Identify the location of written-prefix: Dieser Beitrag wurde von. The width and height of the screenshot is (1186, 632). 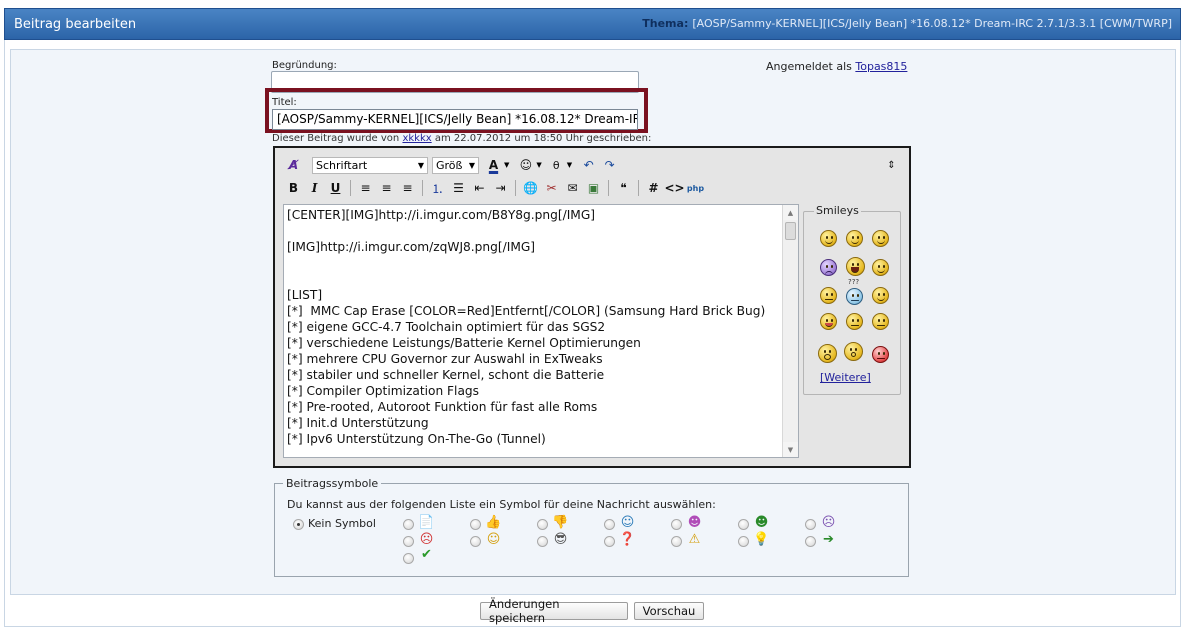
(336, 138).